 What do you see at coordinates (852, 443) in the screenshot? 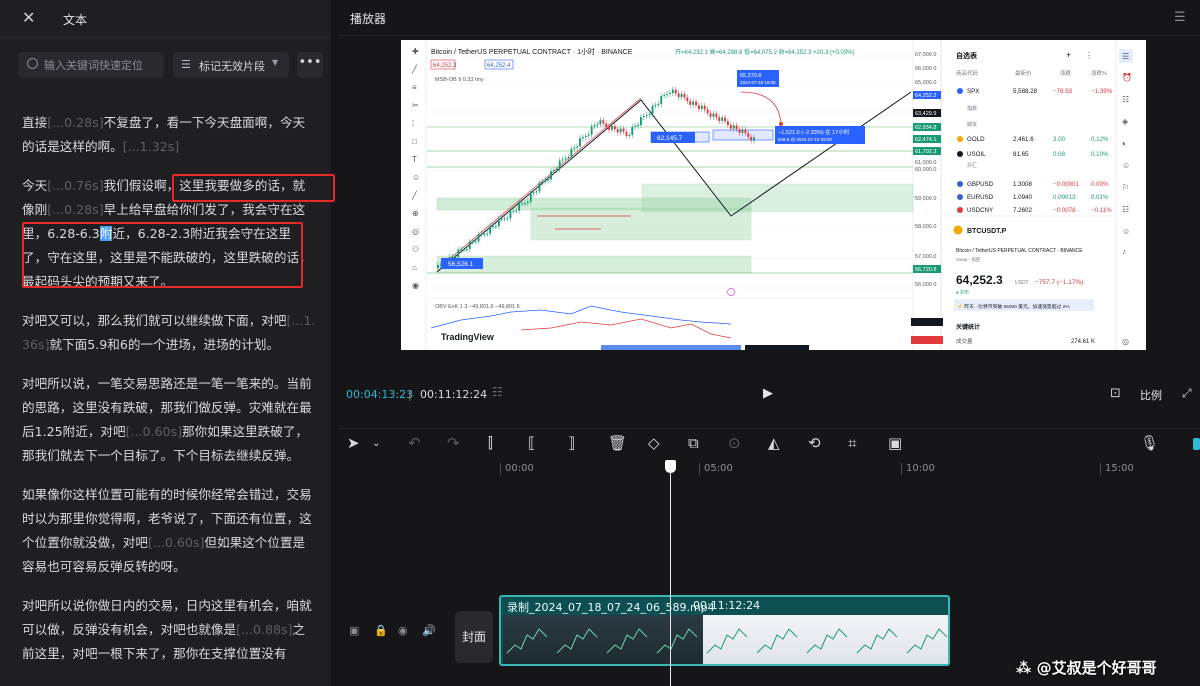
I see `crop-icon: ⌗` at bounding box center [852, 443].